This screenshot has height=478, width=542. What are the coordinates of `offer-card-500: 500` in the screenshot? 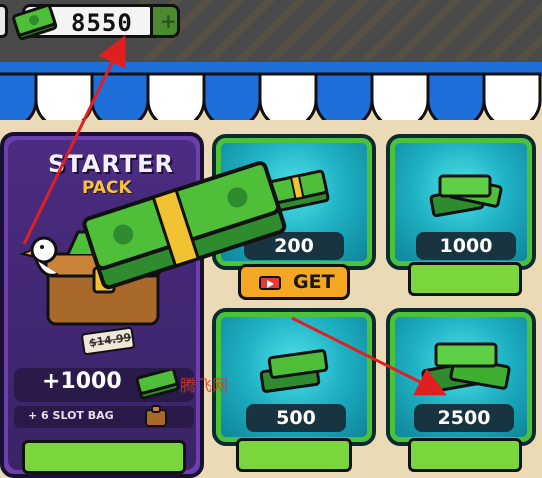 It's located at (294, 377).